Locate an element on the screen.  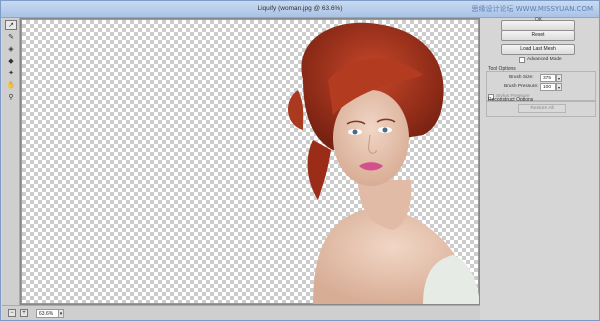
twirl-icon: ◈ is located at coordinates (11, 49).